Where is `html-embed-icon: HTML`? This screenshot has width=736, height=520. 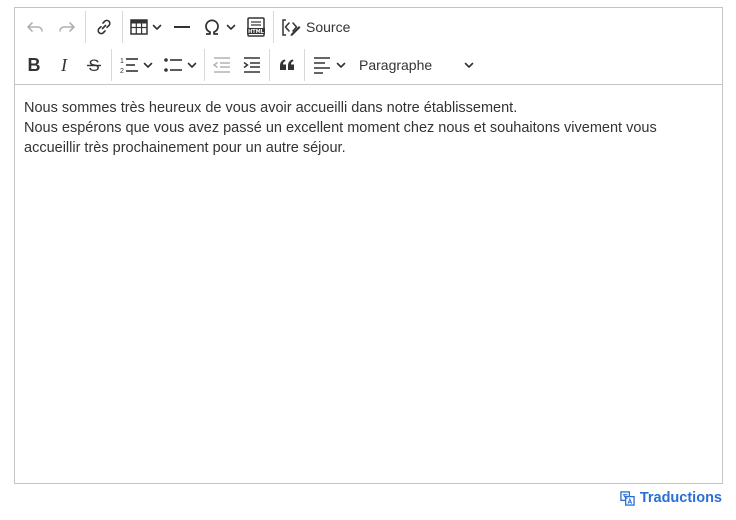
html-embed-icon: HTML is located at coordinates (256, 27).